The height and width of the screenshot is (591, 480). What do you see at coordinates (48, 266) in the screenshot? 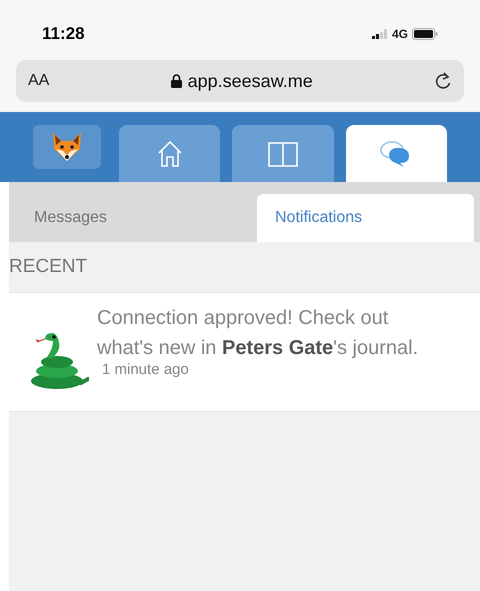
I see `section-title: RECENT` at bounding box center [48, 266].